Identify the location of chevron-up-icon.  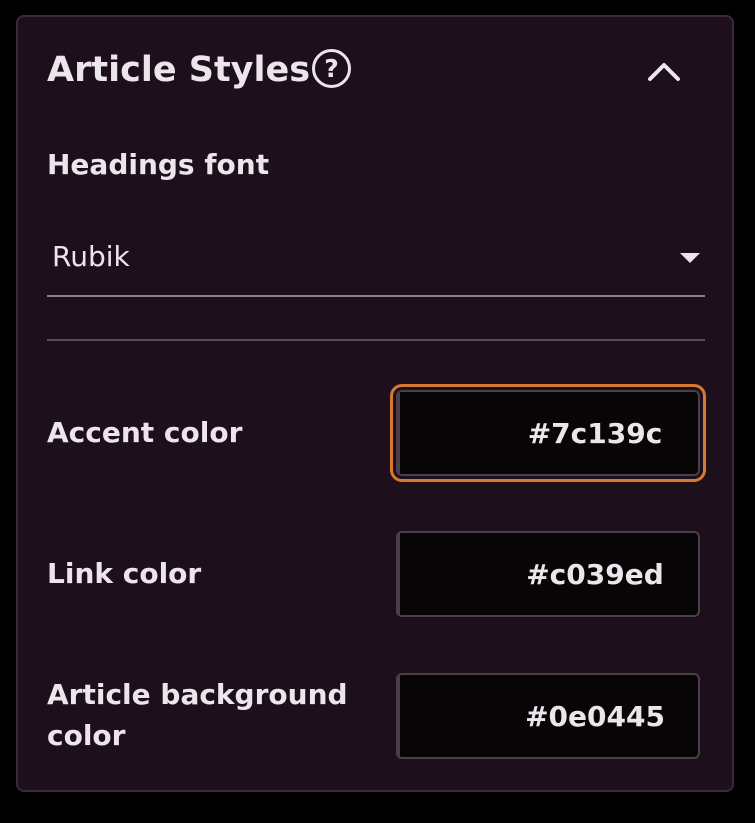
(664, 72).